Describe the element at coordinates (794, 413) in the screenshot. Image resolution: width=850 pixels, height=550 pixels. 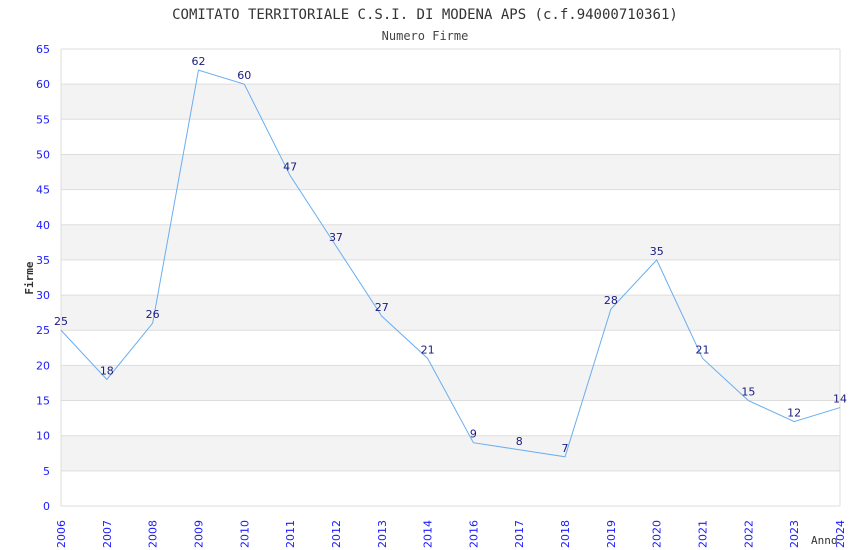
I see `data-label: 12` at that location.